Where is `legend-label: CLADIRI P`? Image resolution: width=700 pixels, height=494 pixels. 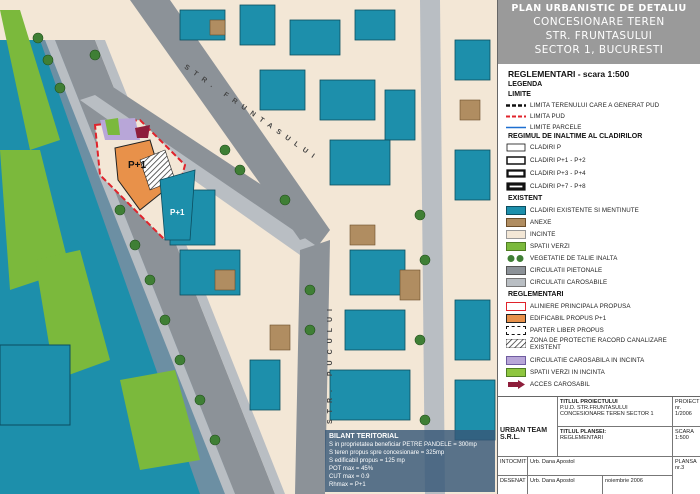
legend-label: CLADIRI P is located at coordinates (546, 147).